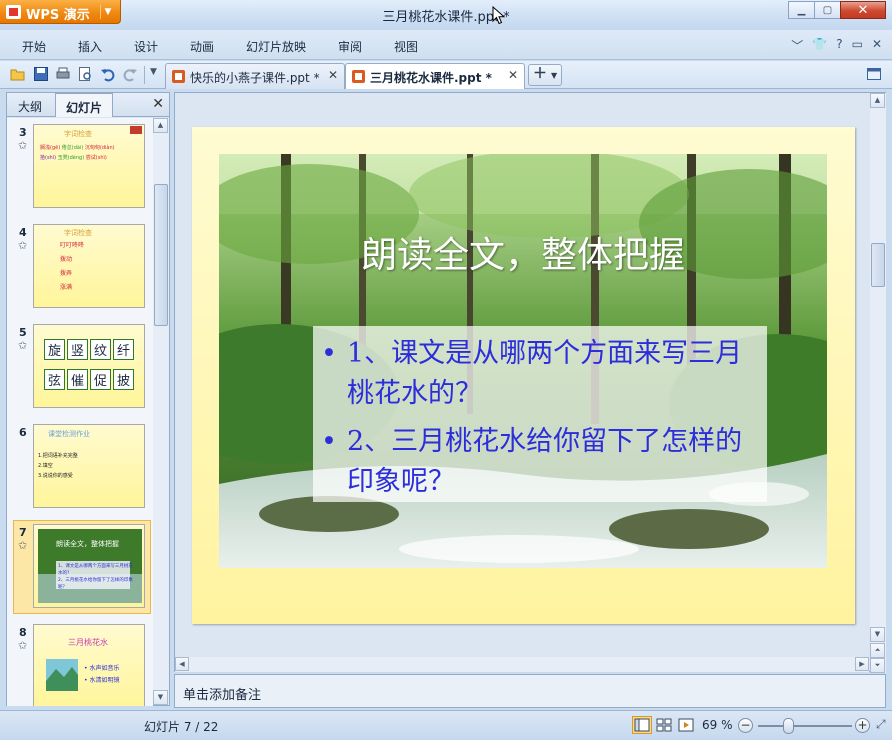 The image size is (892, 740). Describe the element at coordinates (862, 664) in the screenshot. I see `scroll-right-icon: ▶` at that location.